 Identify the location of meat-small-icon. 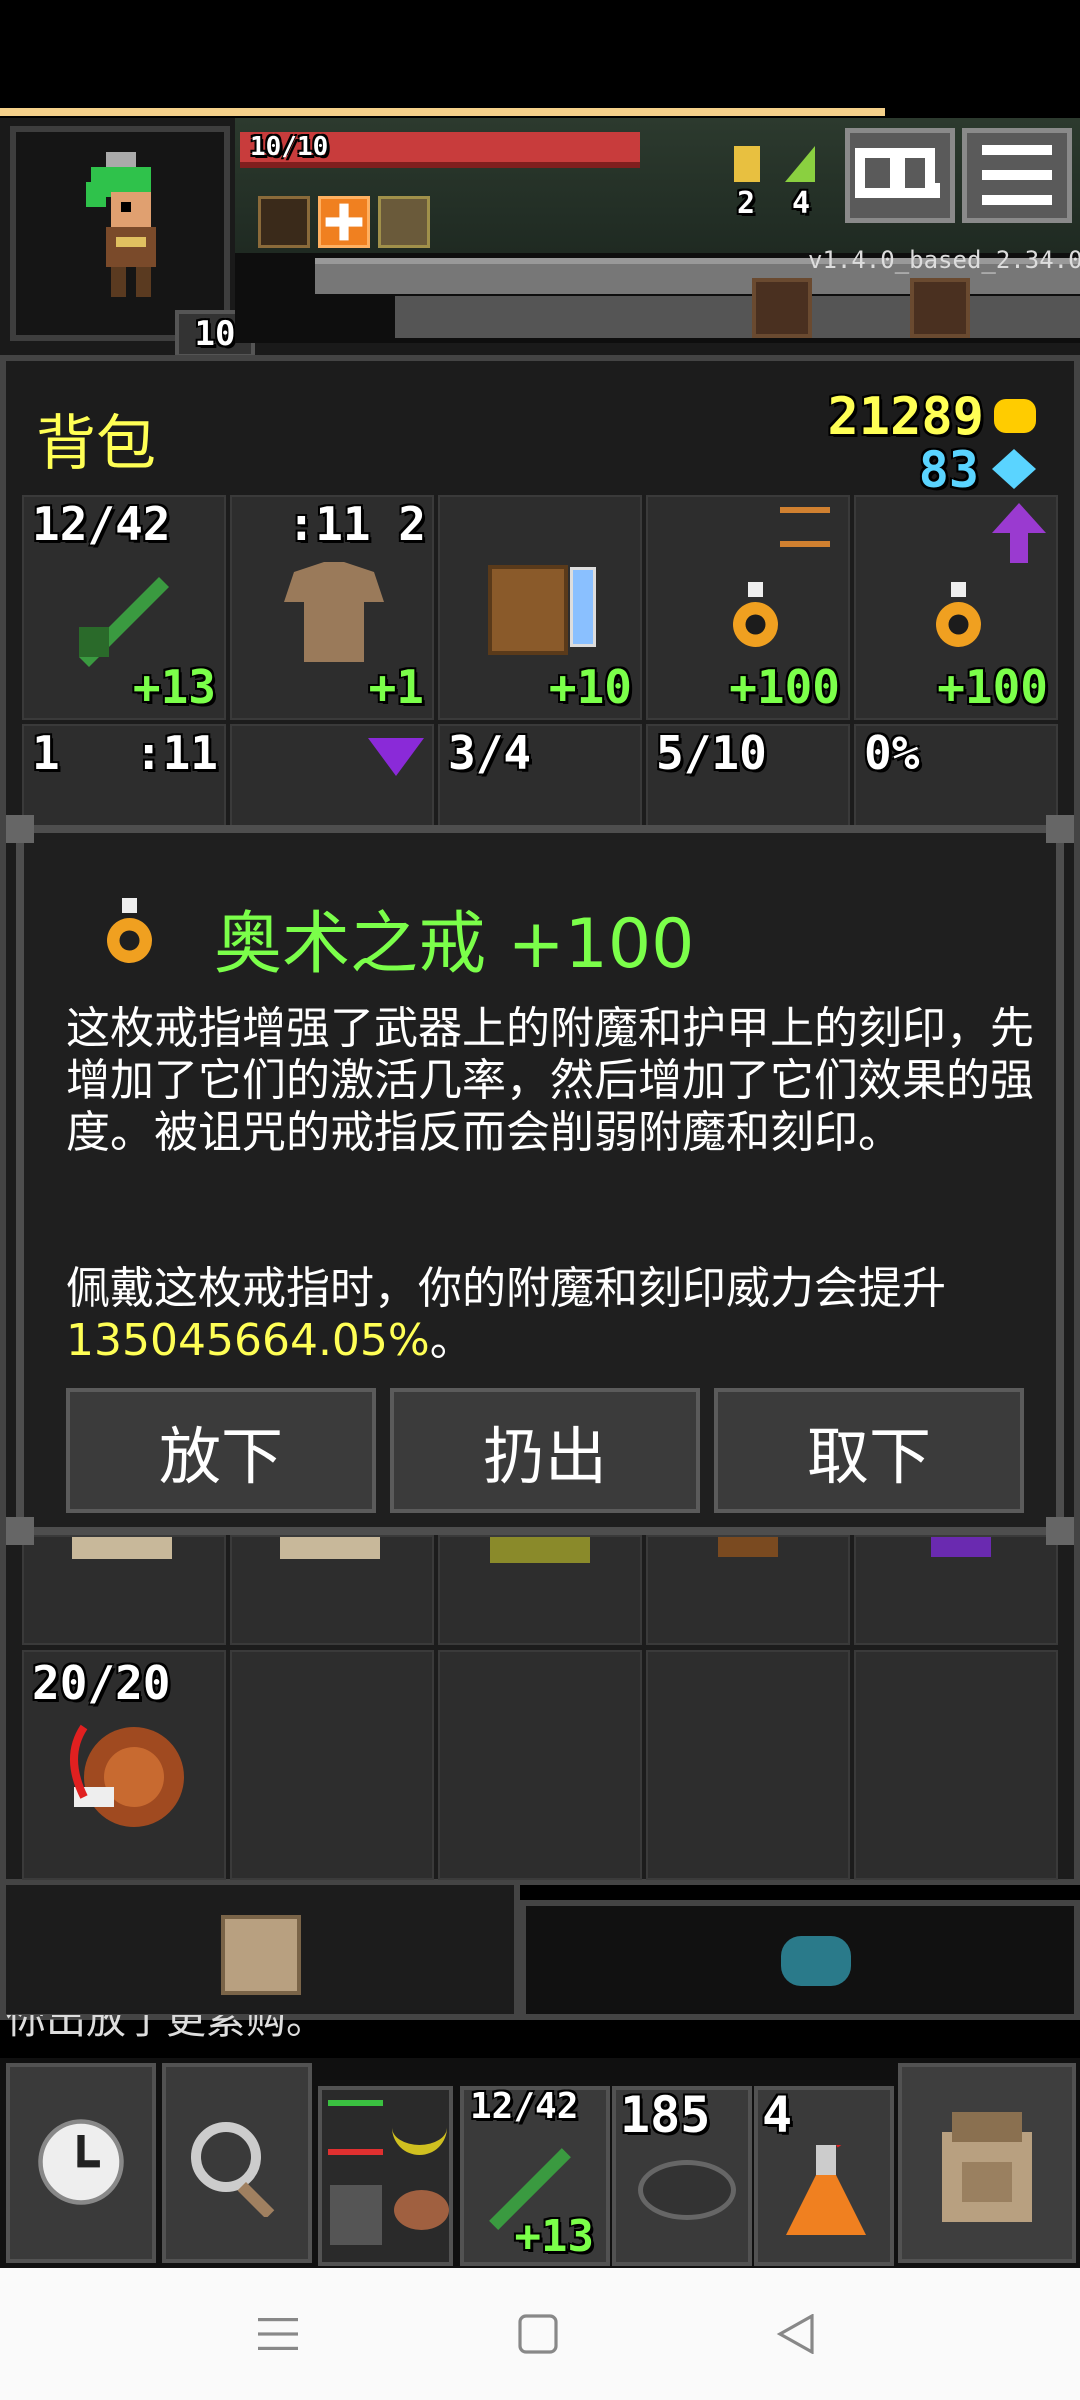
(421, 2210).